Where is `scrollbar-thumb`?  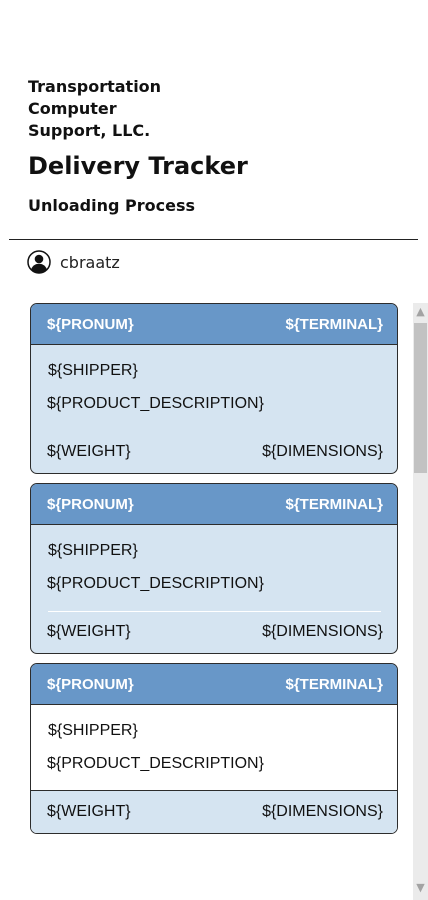 scrollbar-thumb is located at coordinates (420, 398).